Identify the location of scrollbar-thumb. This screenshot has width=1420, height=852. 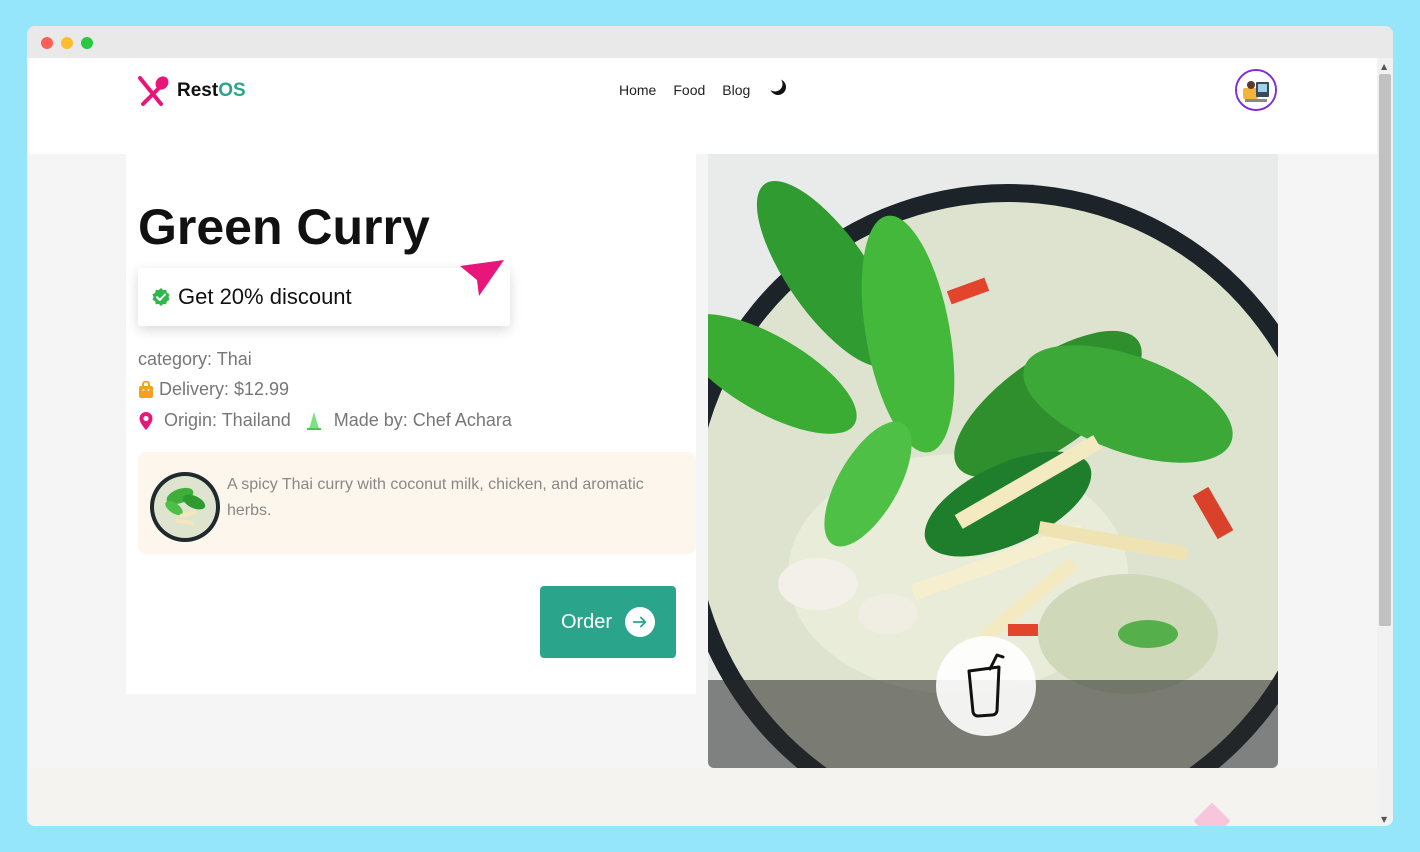
(1385, 350).